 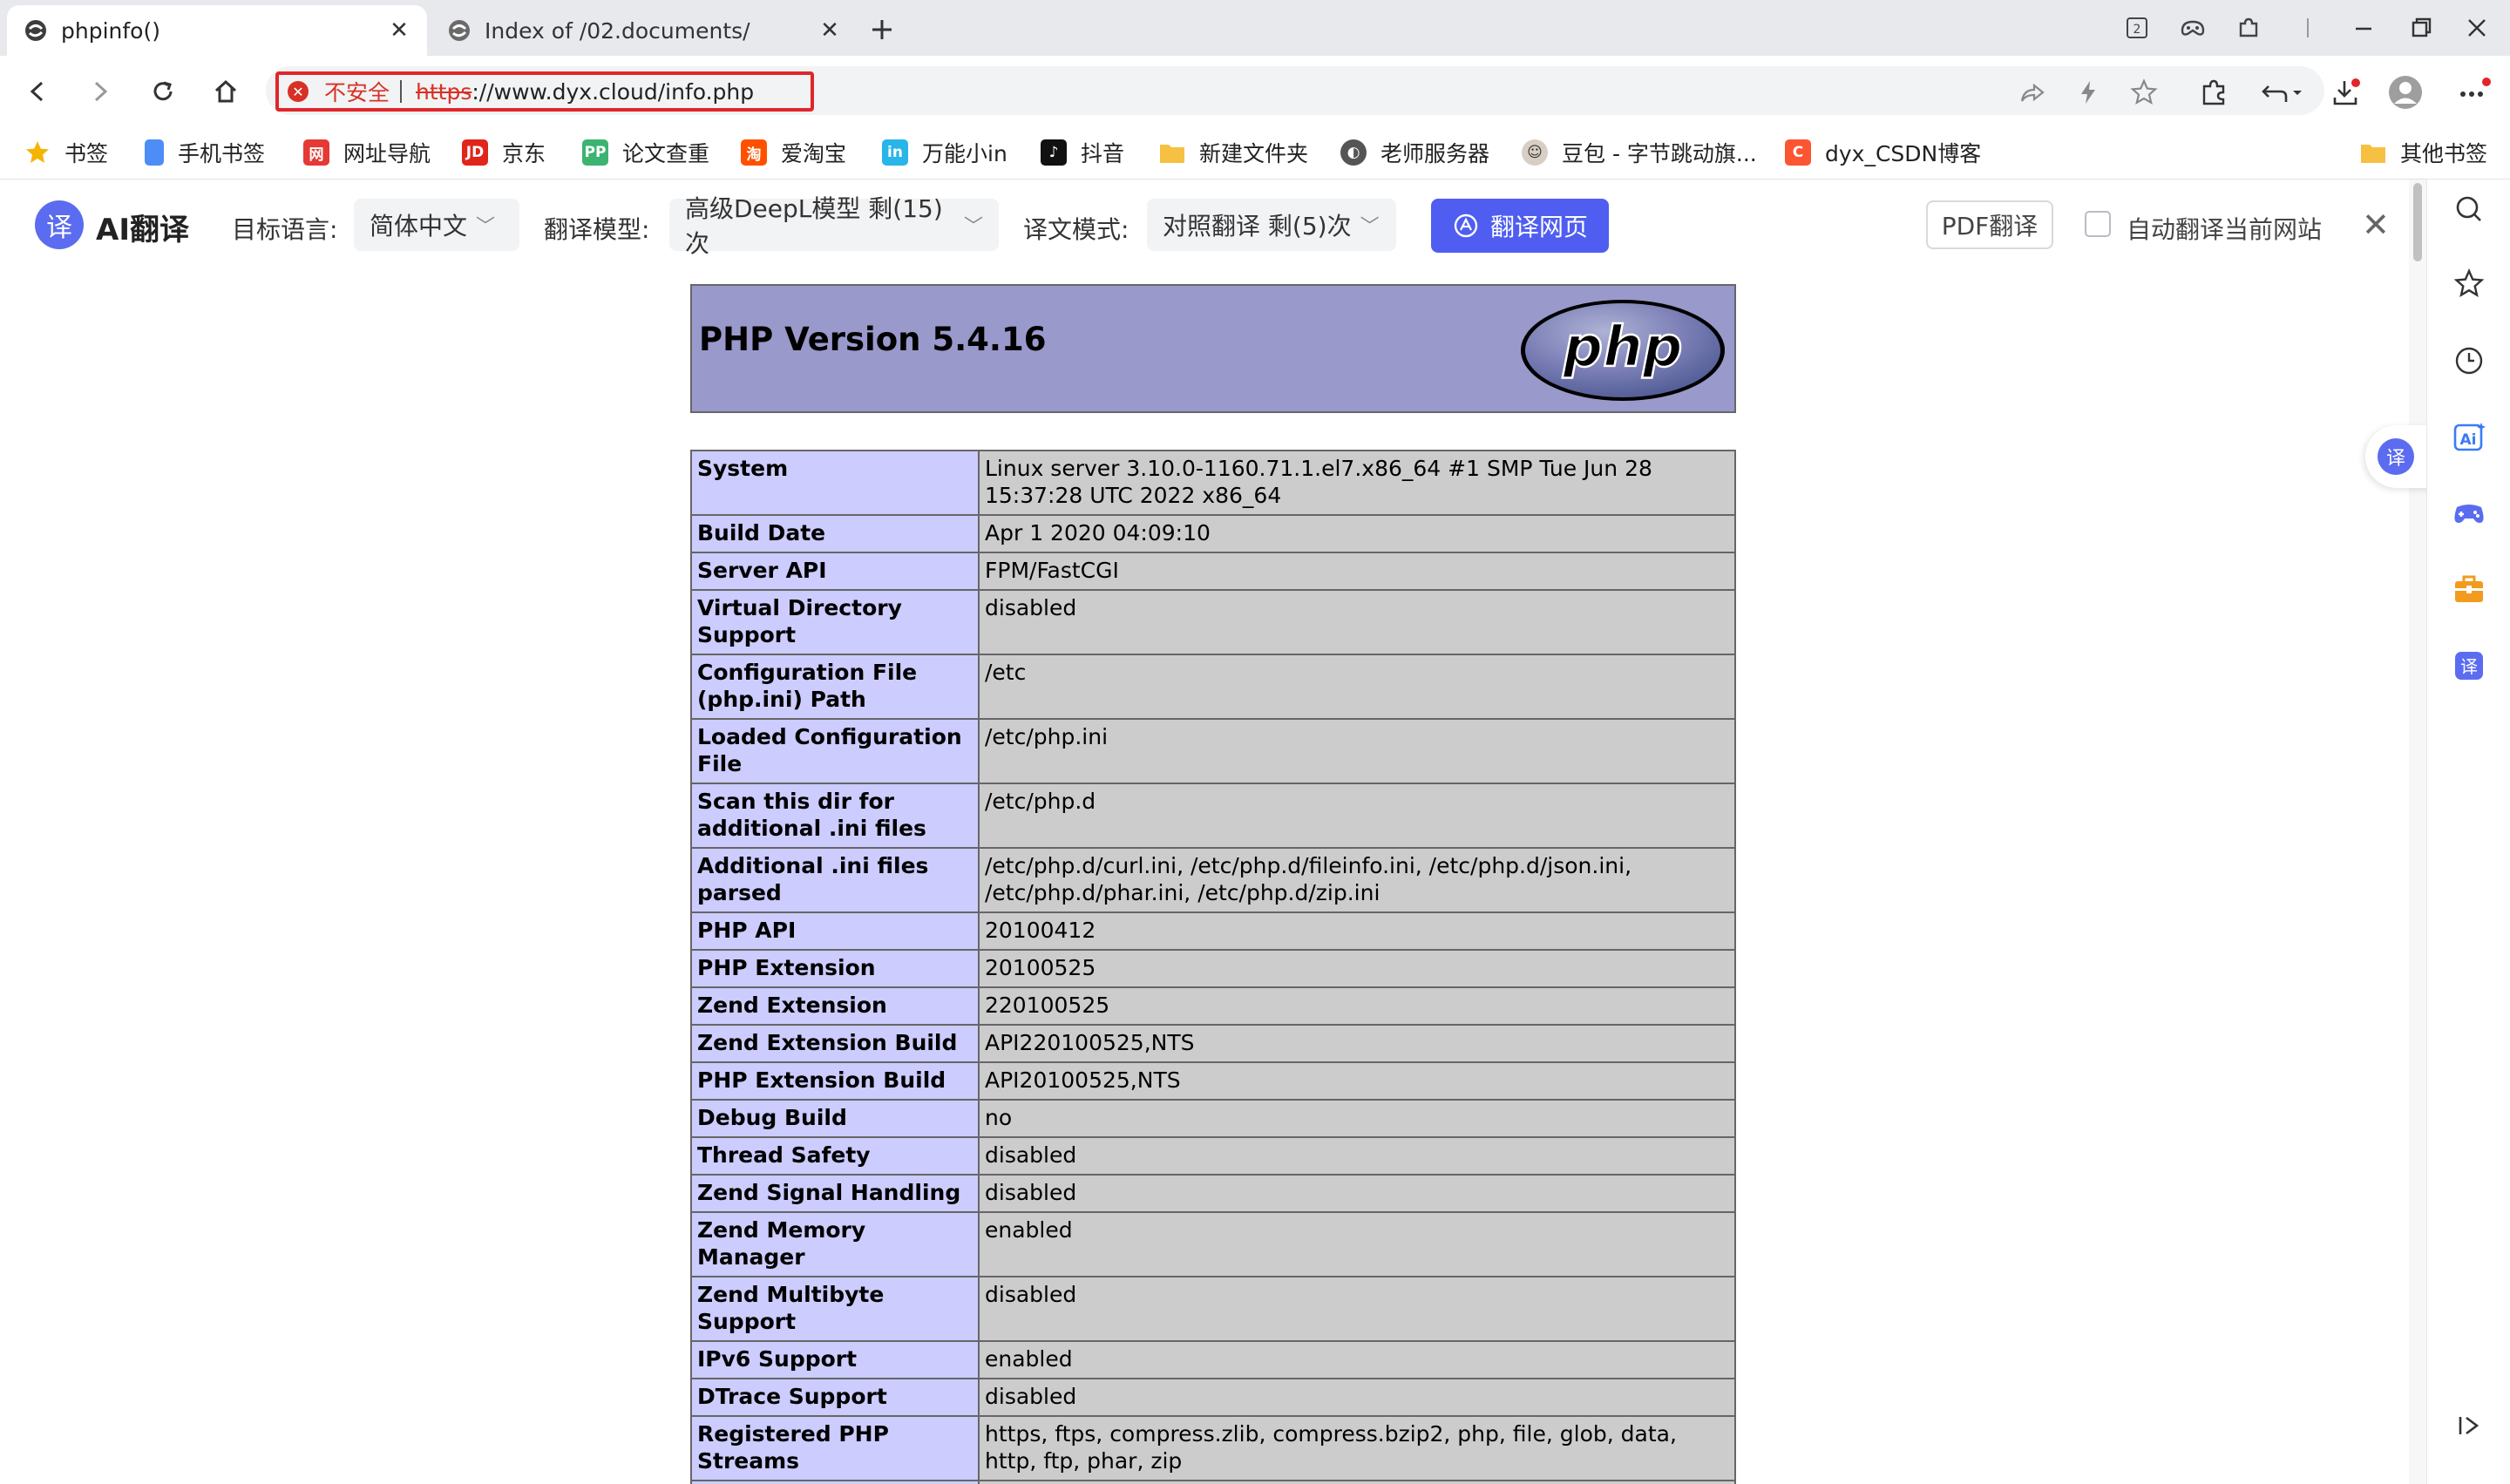 I want to click on bookmark-star-icon, so click(x=2144, y=92).